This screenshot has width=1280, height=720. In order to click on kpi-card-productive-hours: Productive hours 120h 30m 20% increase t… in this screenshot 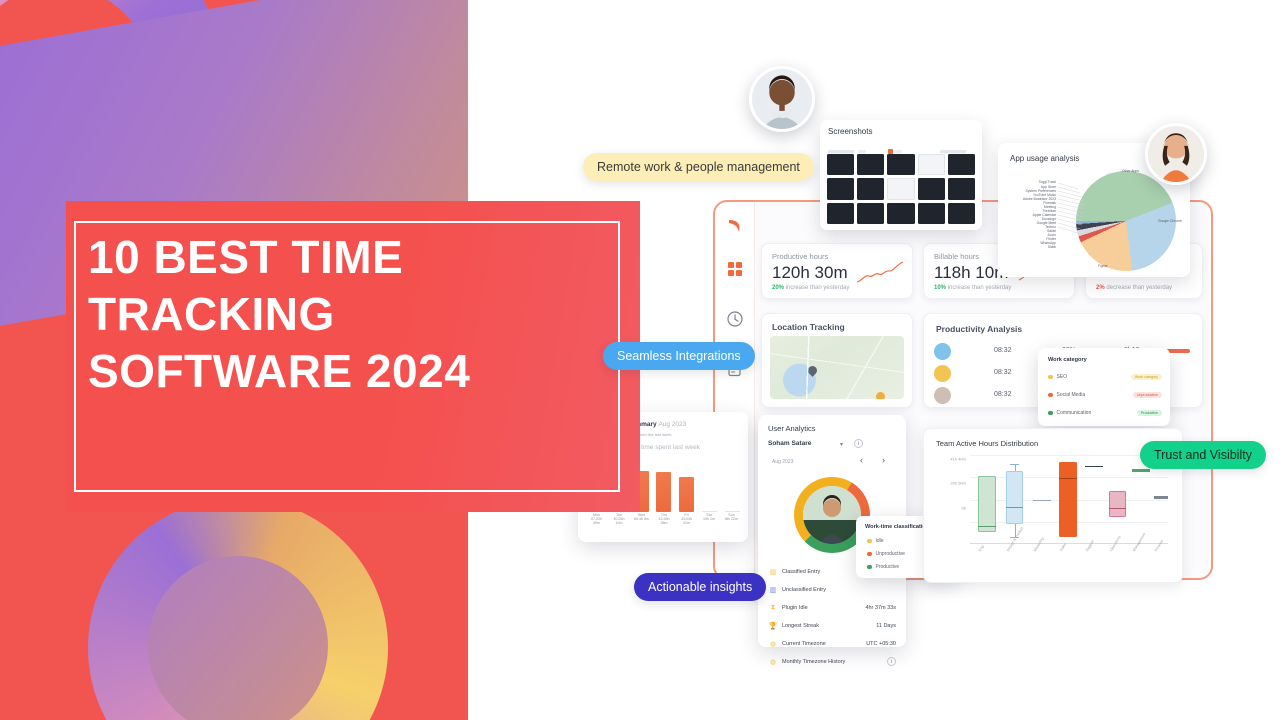, I will do `click(837, 271)`.